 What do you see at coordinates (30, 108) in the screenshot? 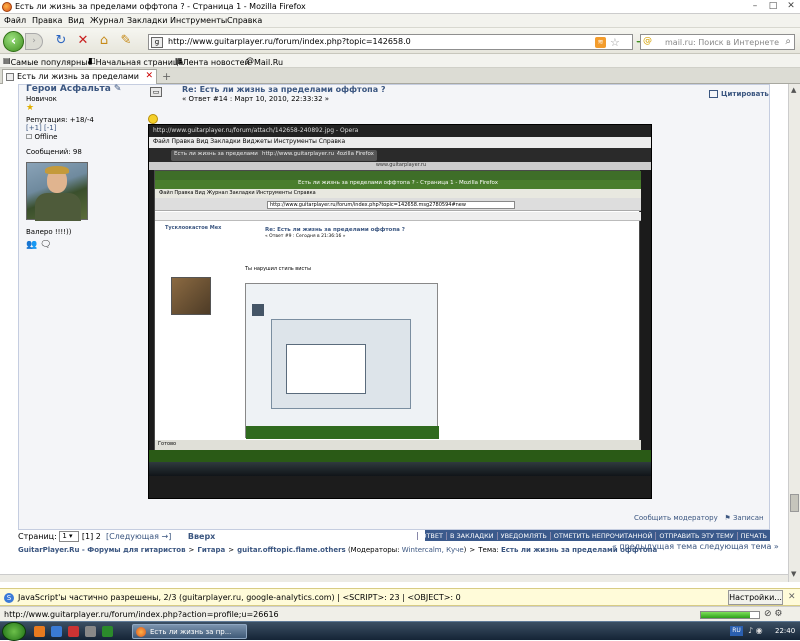
I see `rank-star-icon: ★` at bounding box center [30, 108].